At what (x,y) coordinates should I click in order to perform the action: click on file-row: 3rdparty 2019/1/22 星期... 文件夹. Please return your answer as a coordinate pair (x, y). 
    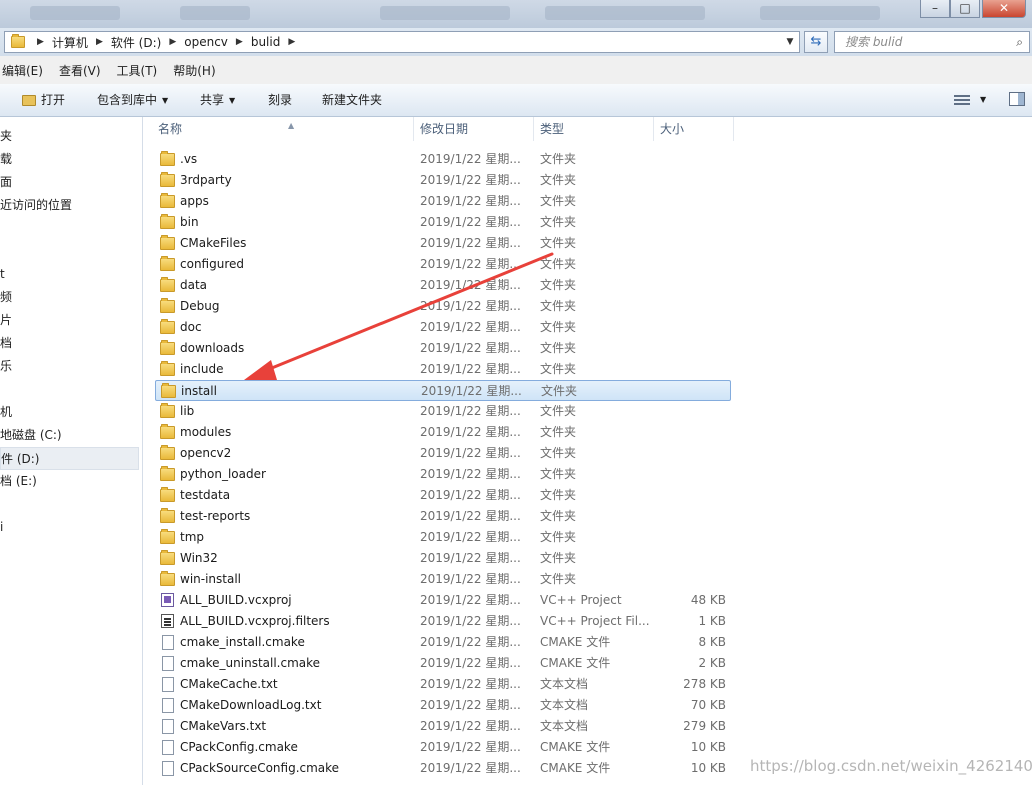
    Looking at the image, I should click on (443, 180).